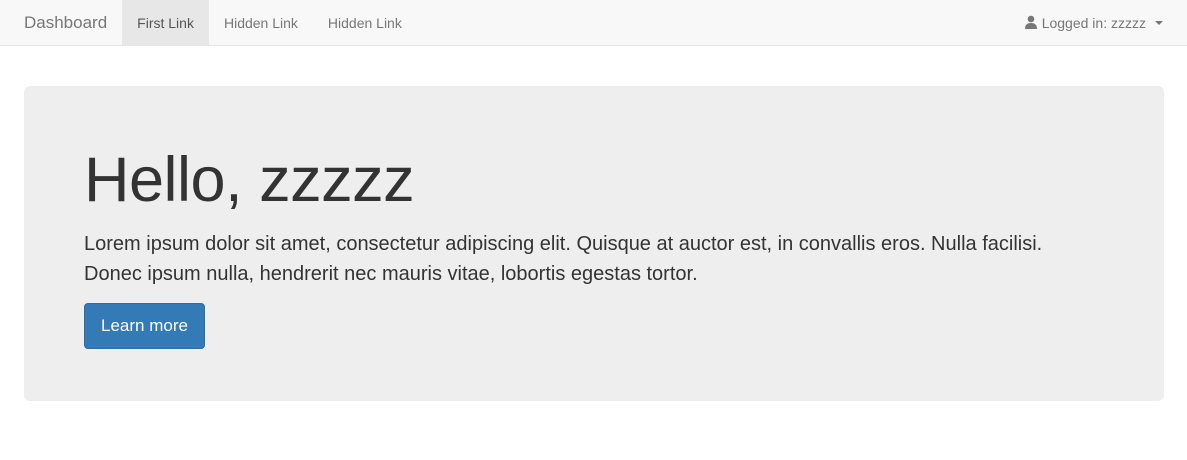  I want to click on chevron-down-icon, so click(1159, 22).